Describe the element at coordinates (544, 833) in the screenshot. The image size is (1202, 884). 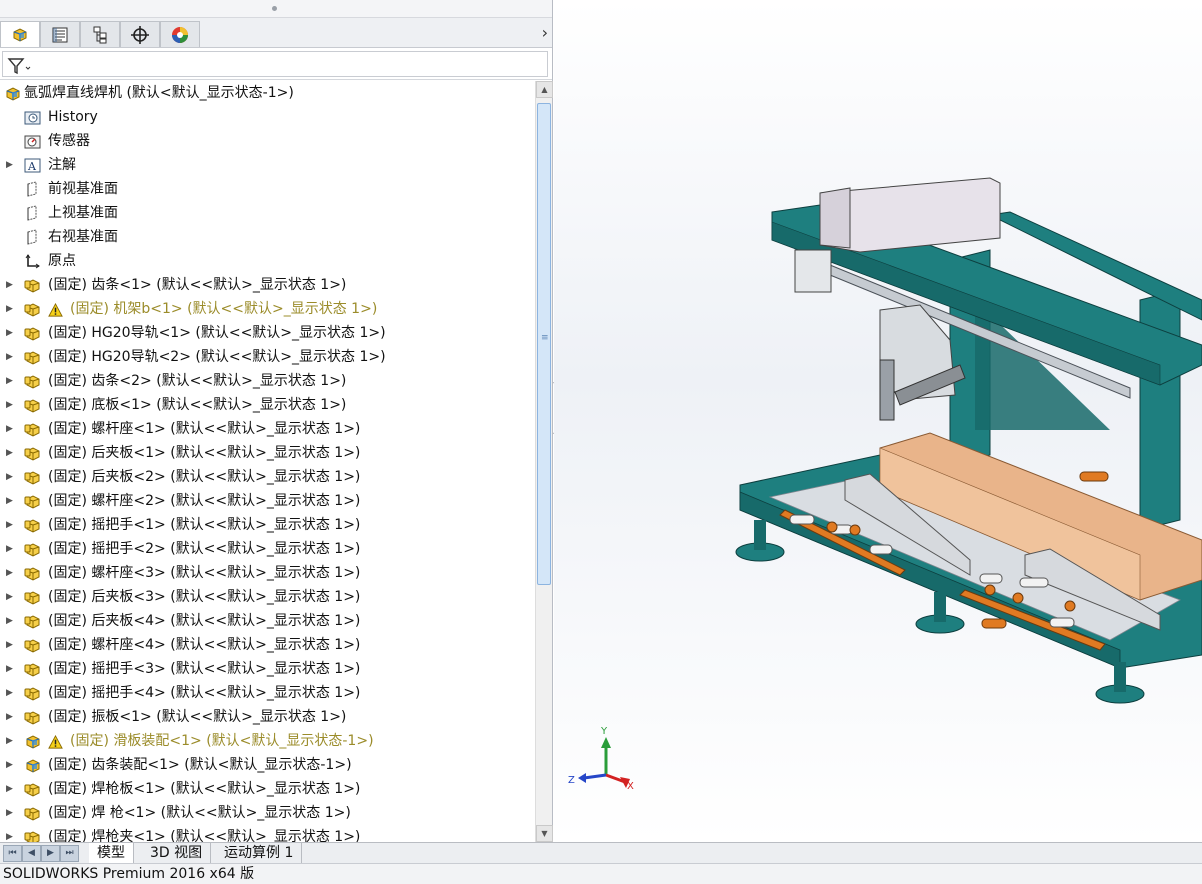
I see `scroll-down-icon: ▼` at that location.